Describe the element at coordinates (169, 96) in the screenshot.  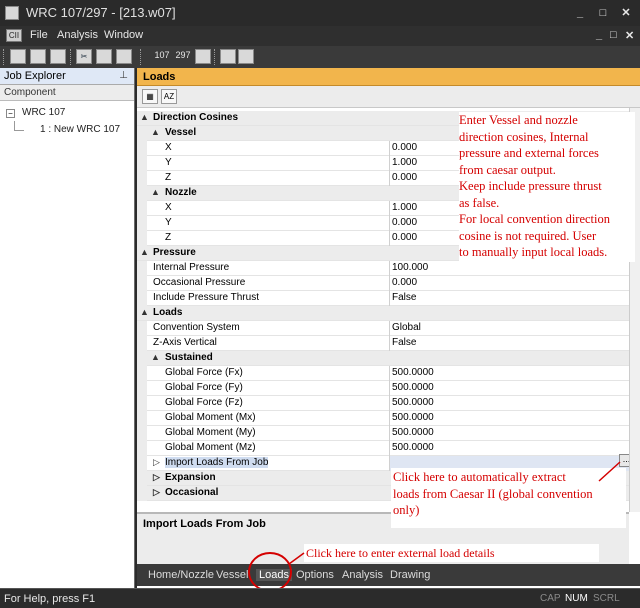
I see `alphabetical-icon: AZ` at that location.